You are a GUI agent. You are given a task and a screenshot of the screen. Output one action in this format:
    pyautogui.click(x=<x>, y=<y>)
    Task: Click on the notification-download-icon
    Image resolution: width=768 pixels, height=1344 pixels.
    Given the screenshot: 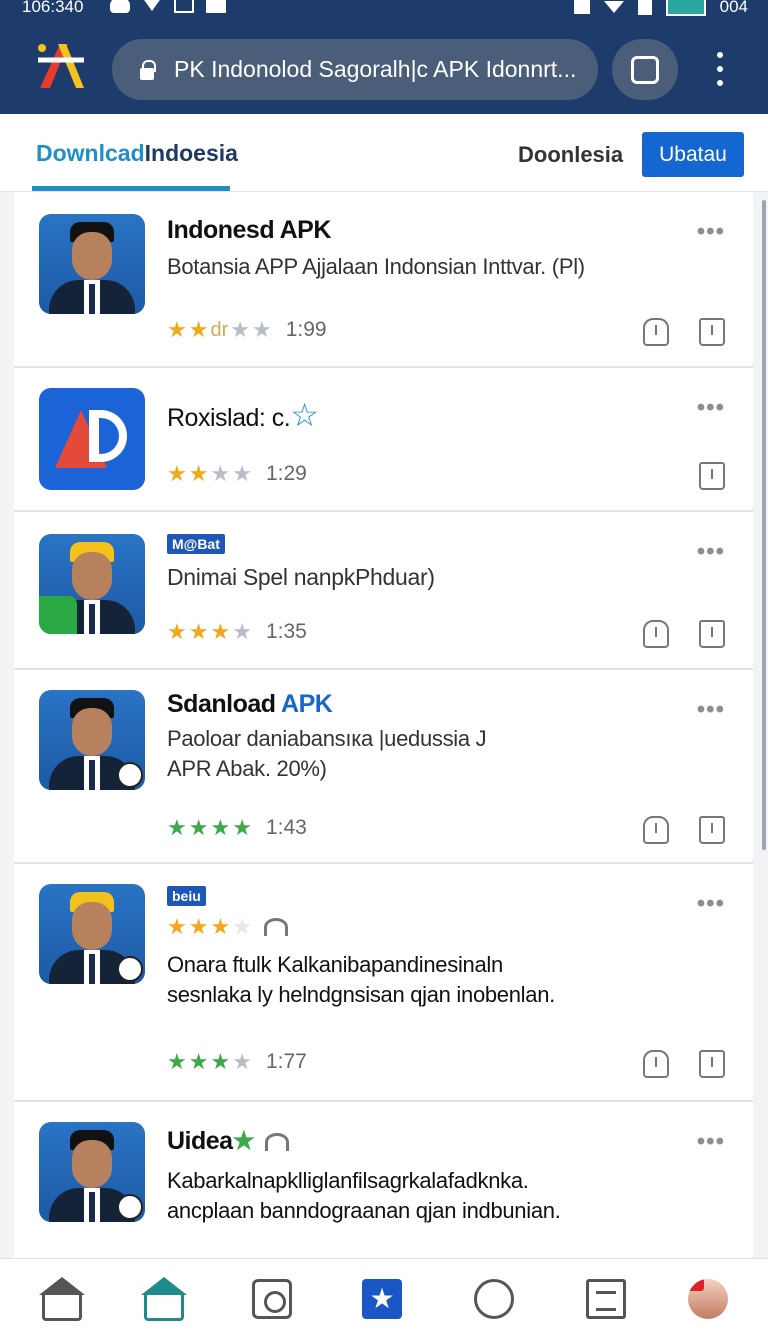 What is the action you would take?
    pyautogui.click(x=152, y=5)
    